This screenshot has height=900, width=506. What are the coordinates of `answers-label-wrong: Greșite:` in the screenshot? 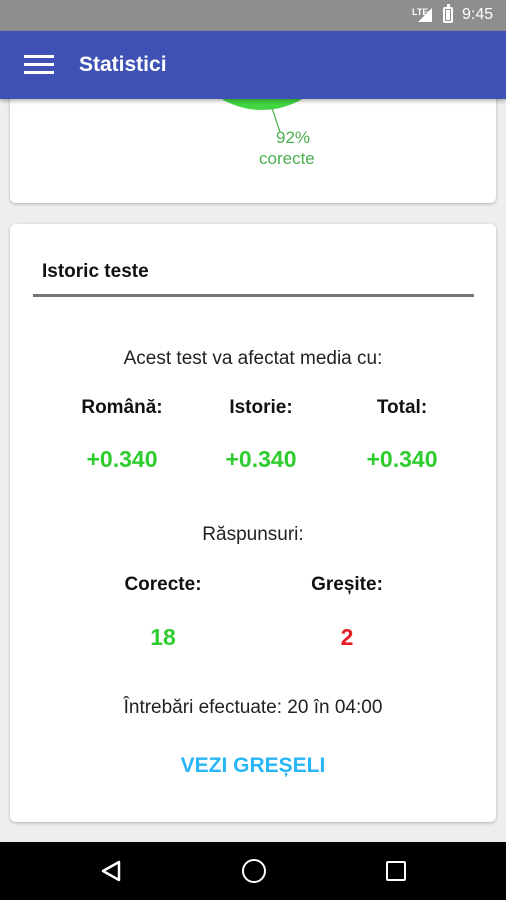 It's located at (347, 584).